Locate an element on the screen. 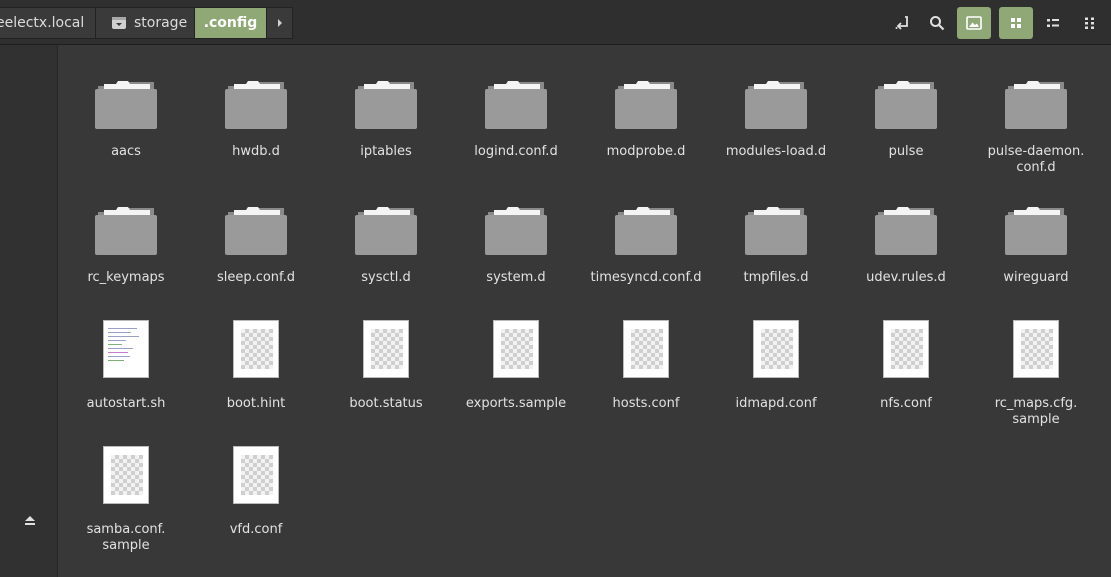  item-label: iptables is located at coordinates (386, 151).